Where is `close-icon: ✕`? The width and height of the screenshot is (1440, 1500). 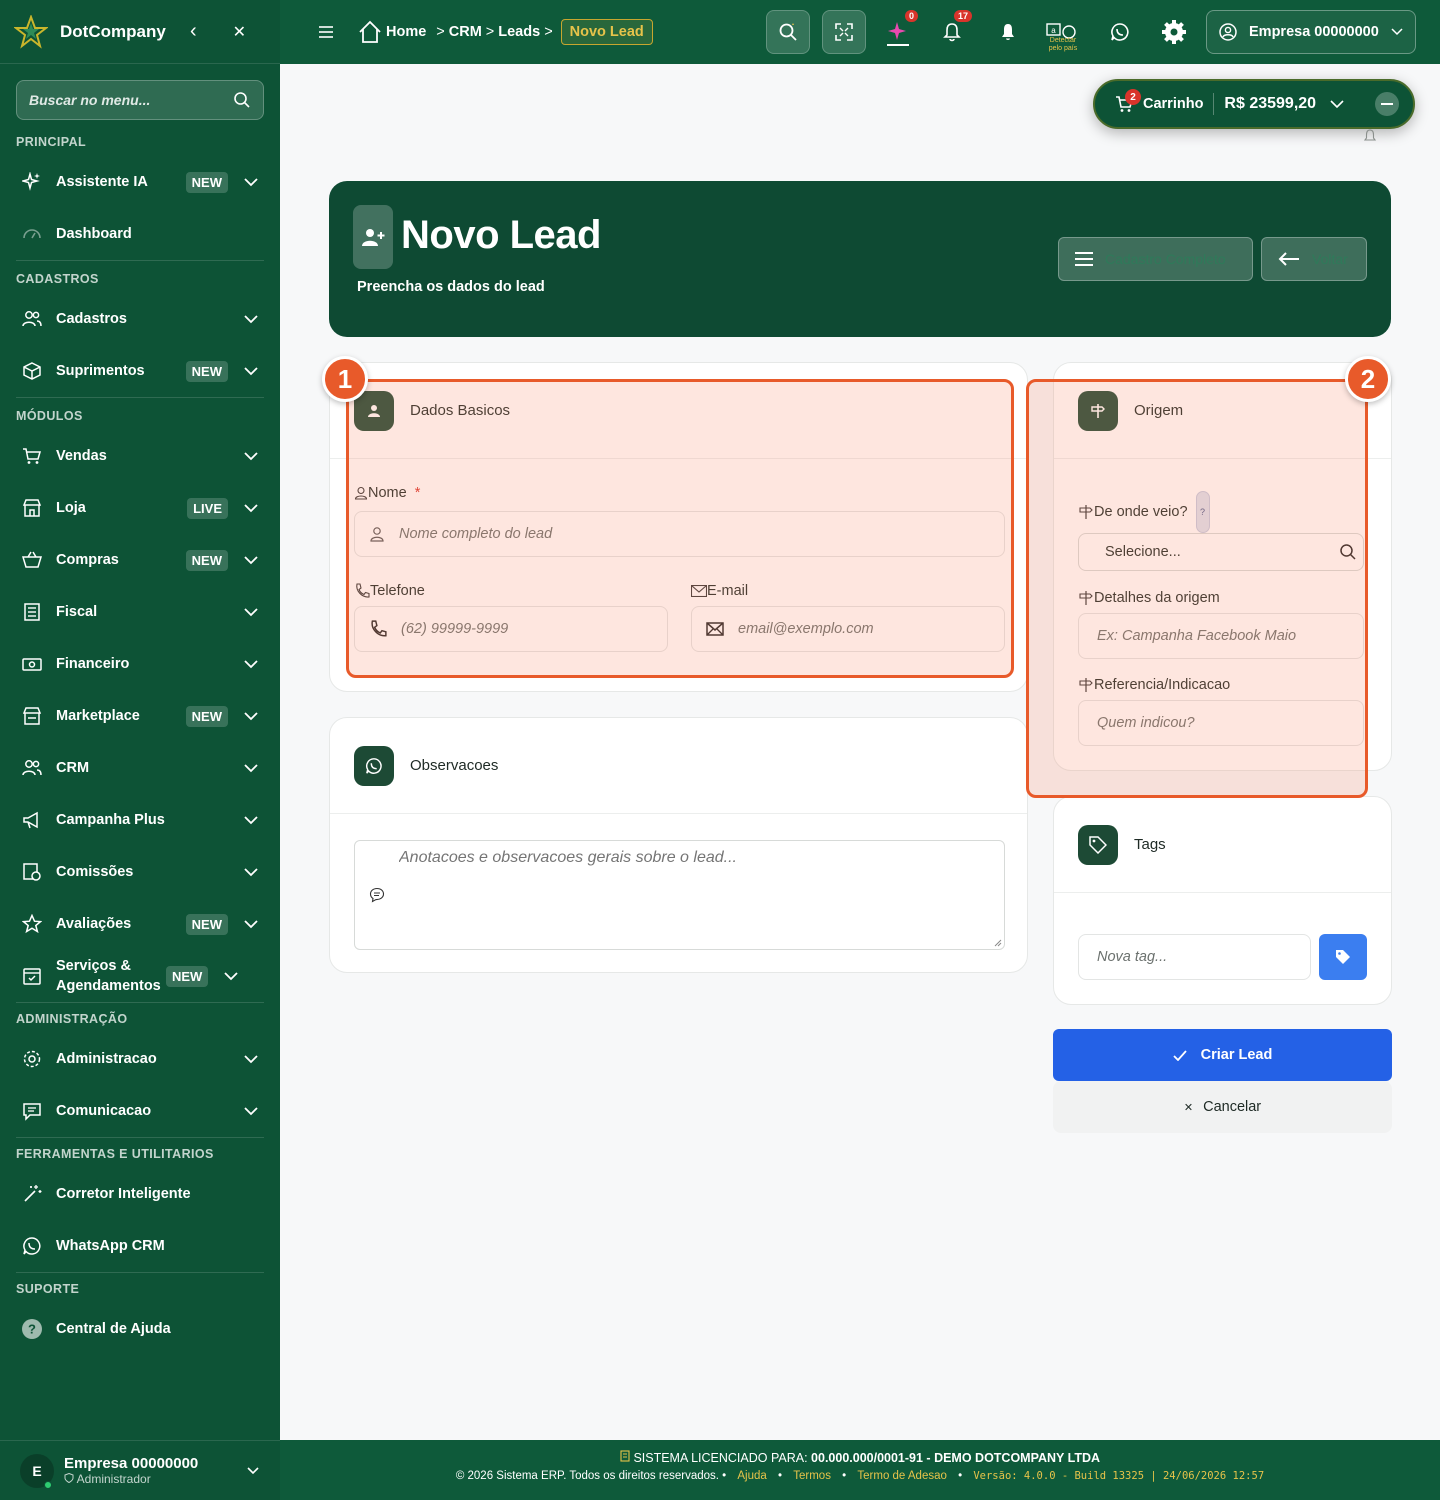 close-icon: ✕ is located at coordinates (239, 32).